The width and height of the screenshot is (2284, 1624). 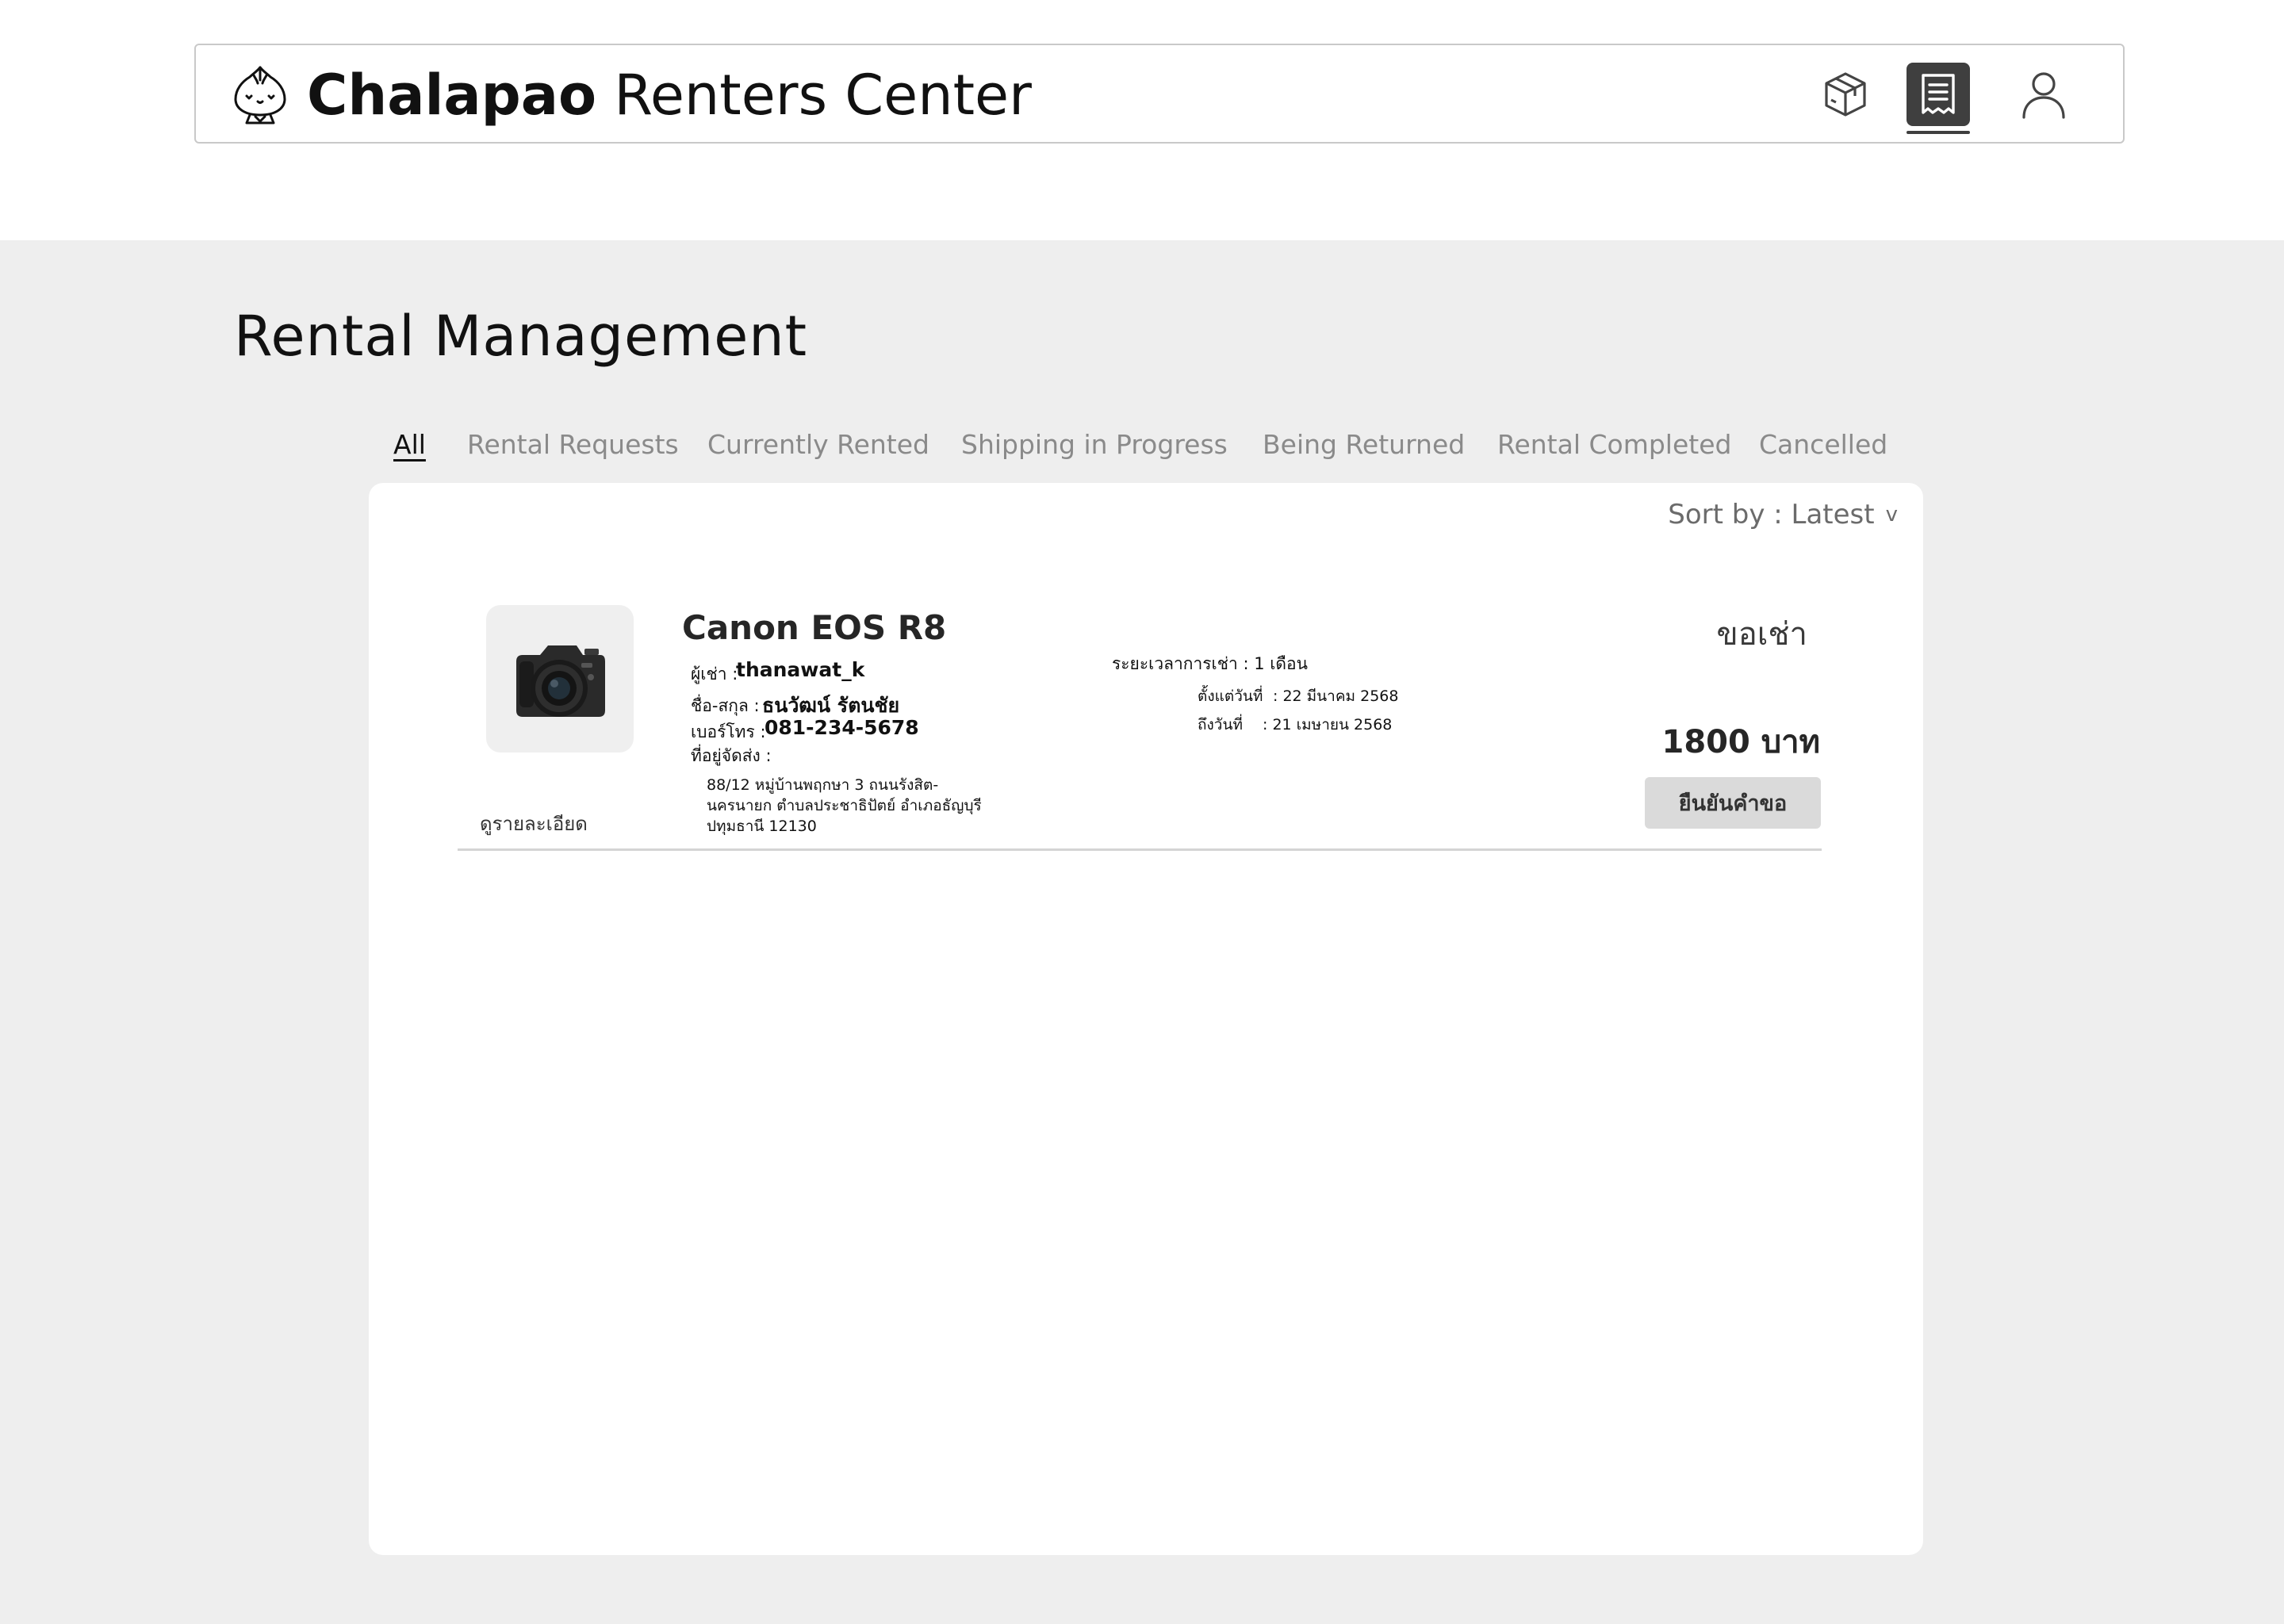 I want to click on brand-suffix: Renters Center, so click(x=814, y=95).